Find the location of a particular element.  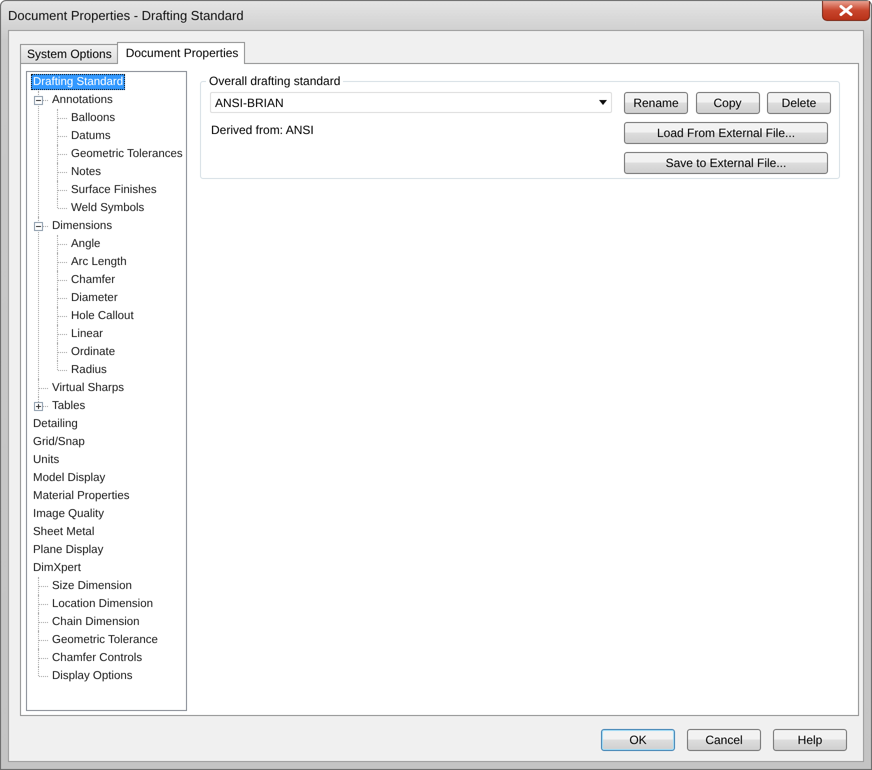

standard-dropdown: ANSI-BRIAN is located at coordinates (411, 102).